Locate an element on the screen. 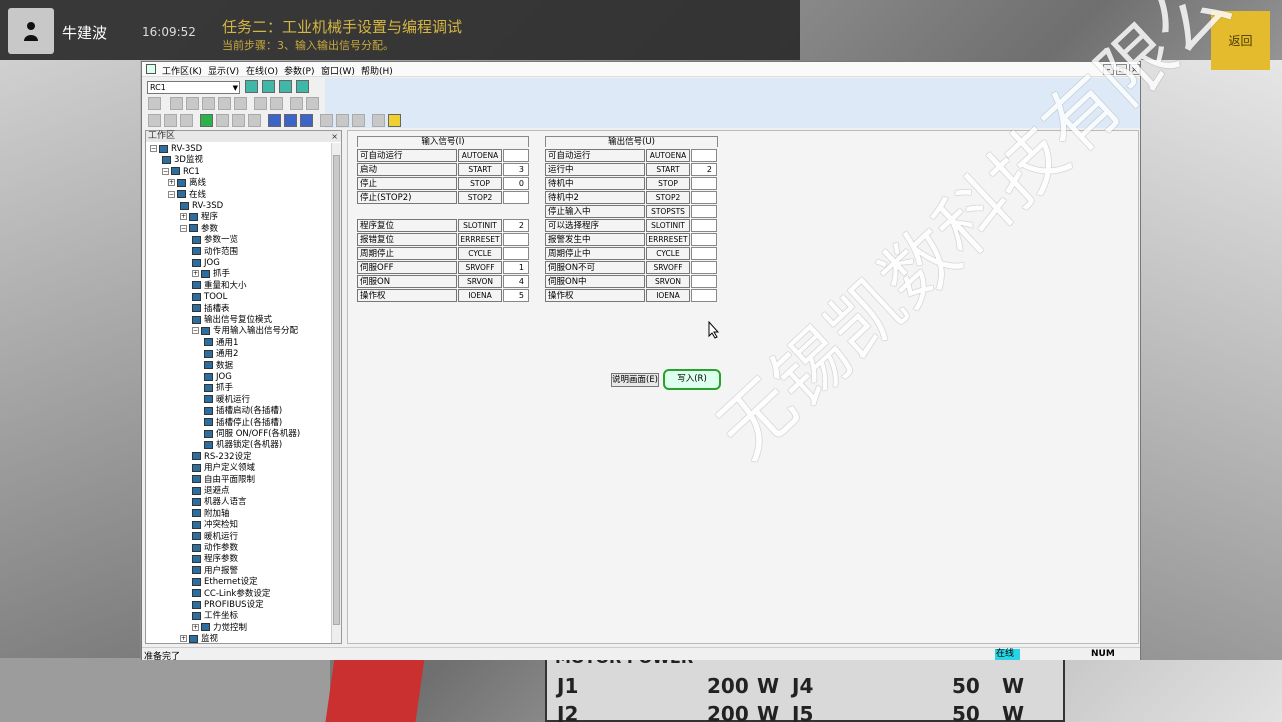 This screenshot has width=1282, height=722. tree-item: 附加轴 is located at coordinates (211, 514).